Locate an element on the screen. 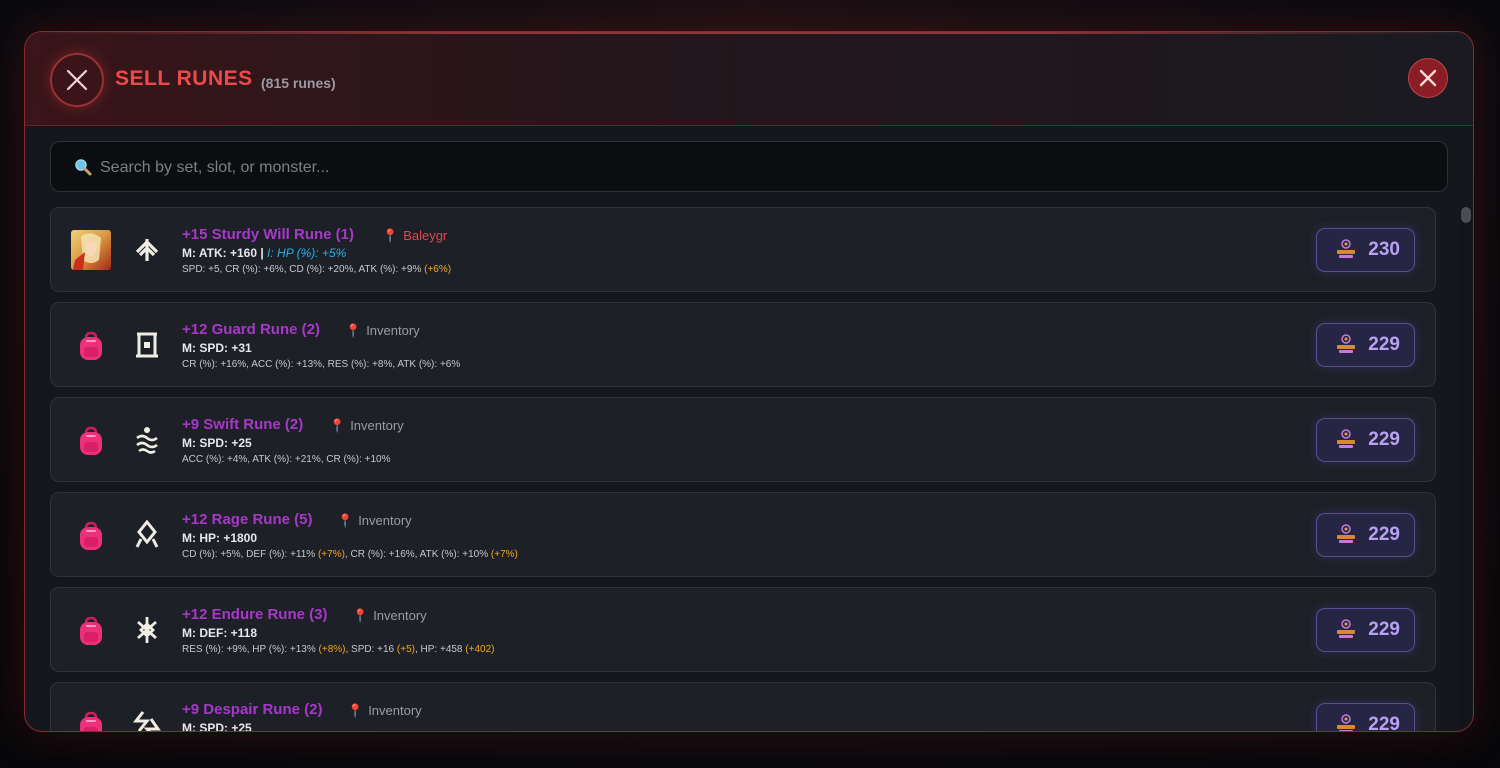 The width and height of the screenshot is (1500, 768). rune-title: +15 Sturdy Will Rune (1) is located at coordinates (268, 234).